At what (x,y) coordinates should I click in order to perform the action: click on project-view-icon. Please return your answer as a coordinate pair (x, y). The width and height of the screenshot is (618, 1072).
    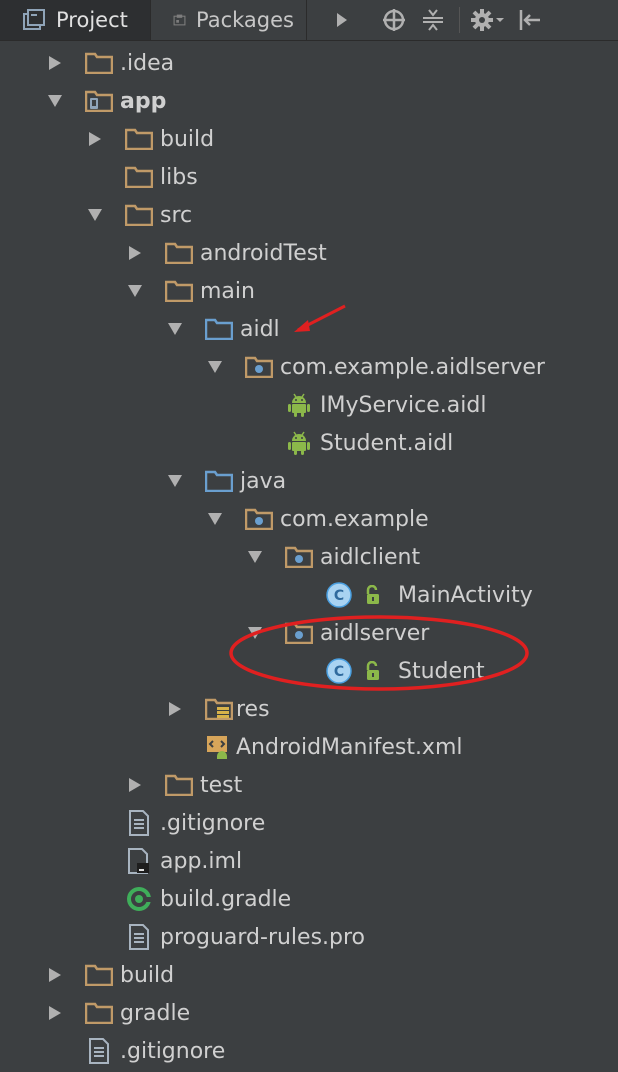
    Looking at the image, I should click on (34, 19).